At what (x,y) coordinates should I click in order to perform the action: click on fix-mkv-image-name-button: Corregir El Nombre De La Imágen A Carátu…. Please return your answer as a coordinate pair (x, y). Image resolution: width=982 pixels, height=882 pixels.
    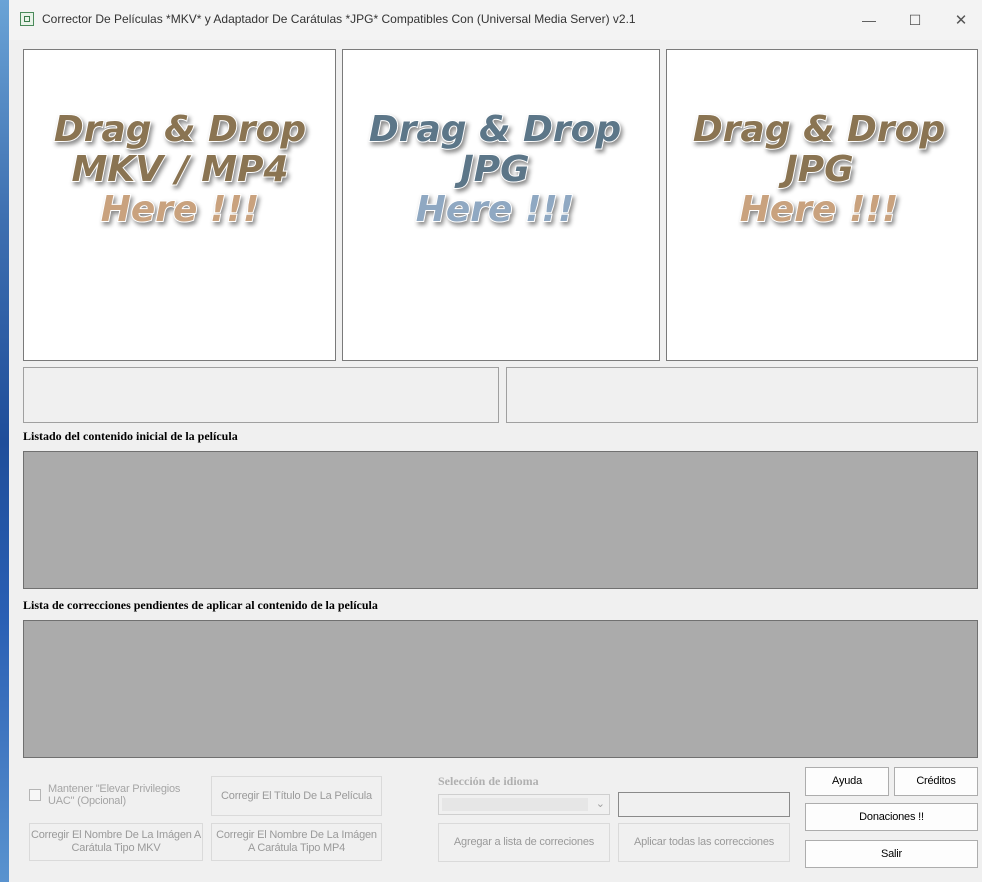
    Looking at the image, I should click on (116, 842).